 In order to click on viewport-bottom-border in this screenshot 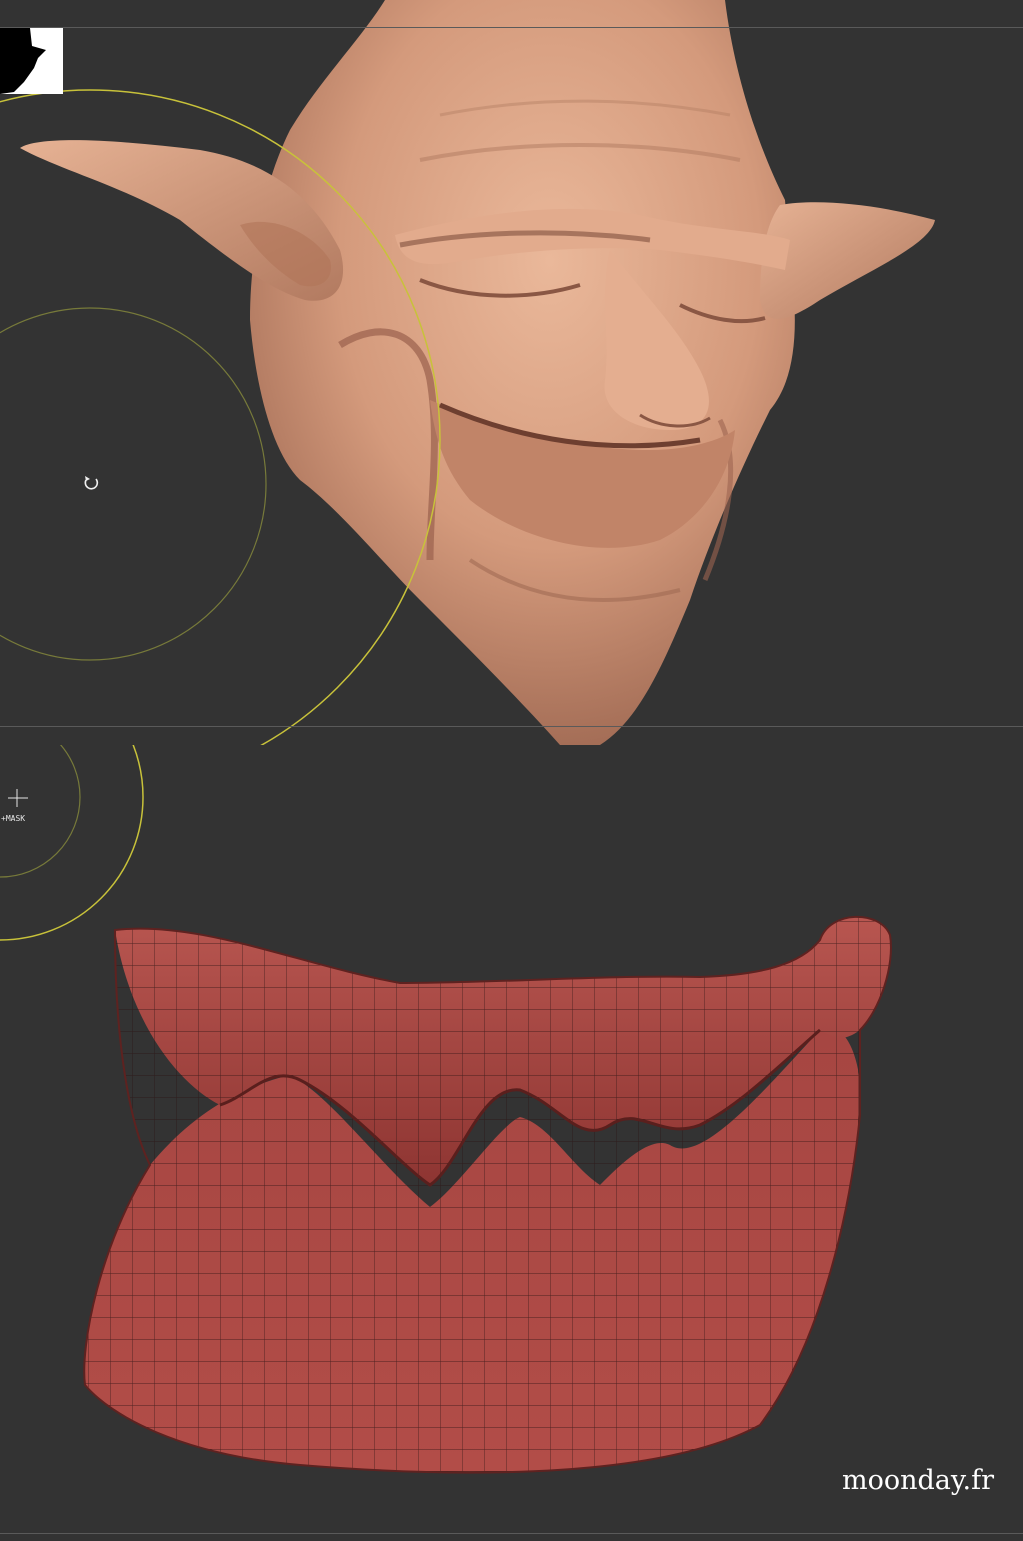, I will do `click(511, 726)`.